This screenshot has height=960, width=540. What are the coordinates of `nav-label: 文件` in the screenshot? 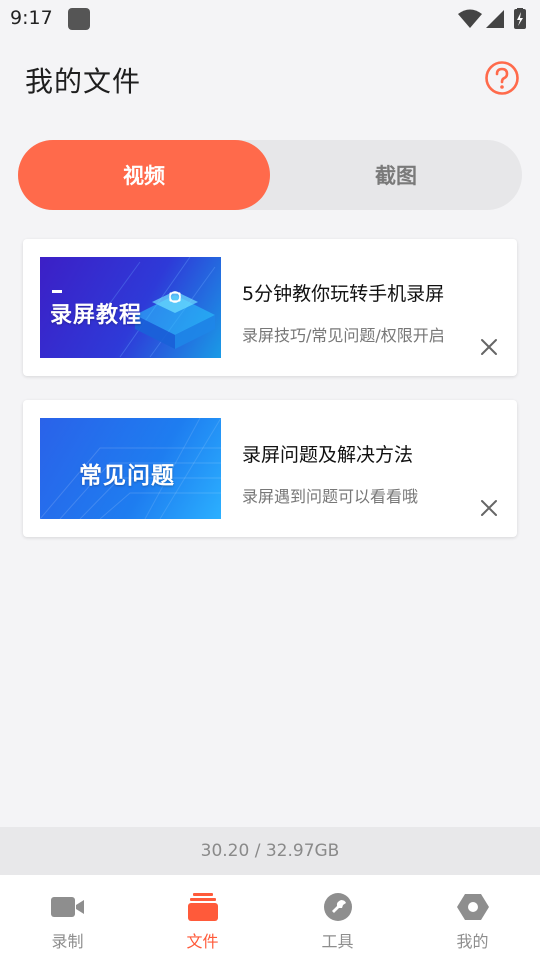 It's located at (202, 941).